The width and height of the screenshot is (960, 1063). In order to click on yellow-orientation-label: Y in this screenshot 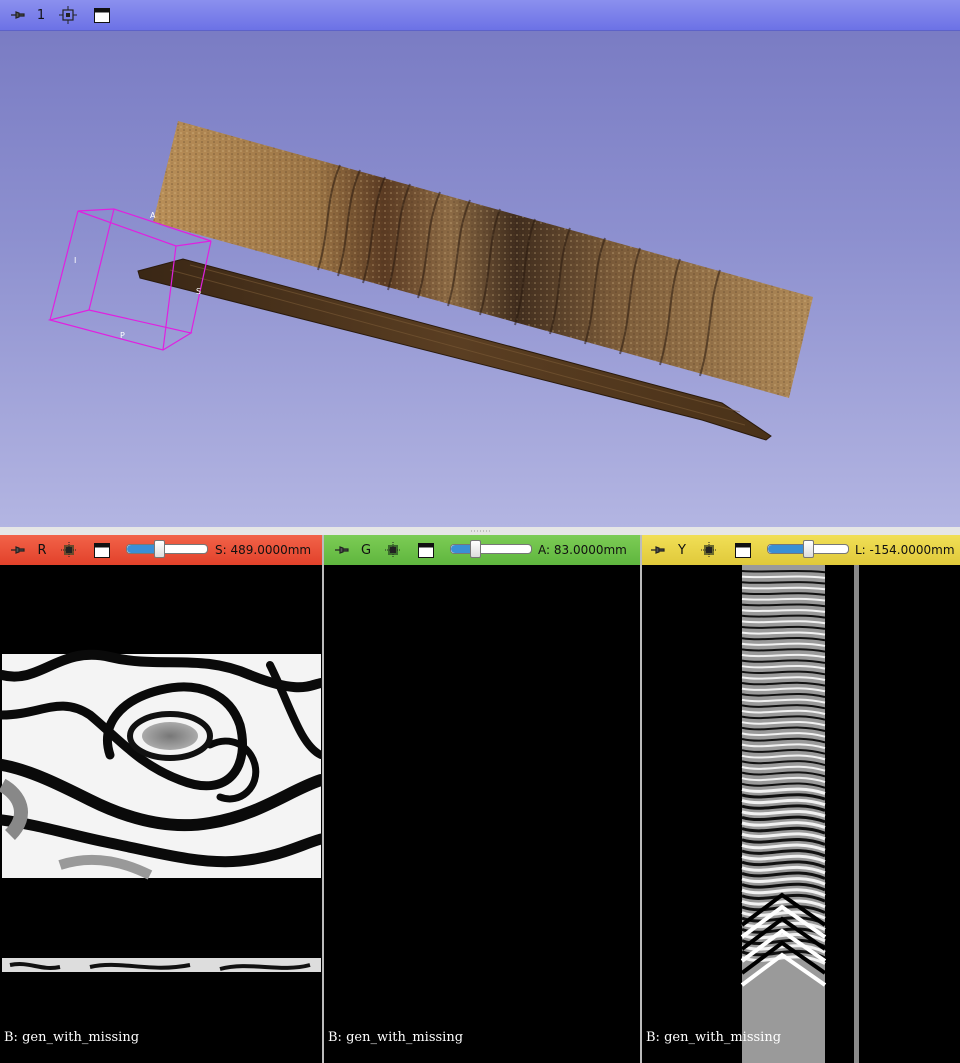, I will do `click(682, 550)`.